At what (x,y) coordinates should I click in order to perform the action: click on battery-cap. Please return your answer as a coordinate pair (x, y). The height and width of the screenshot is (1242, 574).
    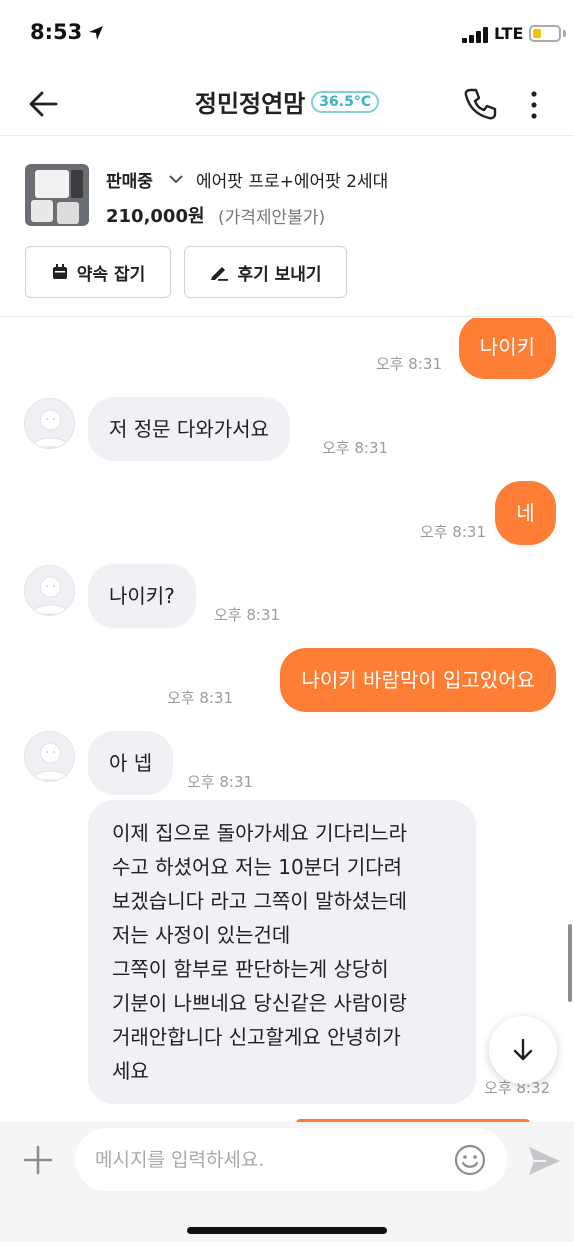
    Looking at the image, I should click on (564, 33).